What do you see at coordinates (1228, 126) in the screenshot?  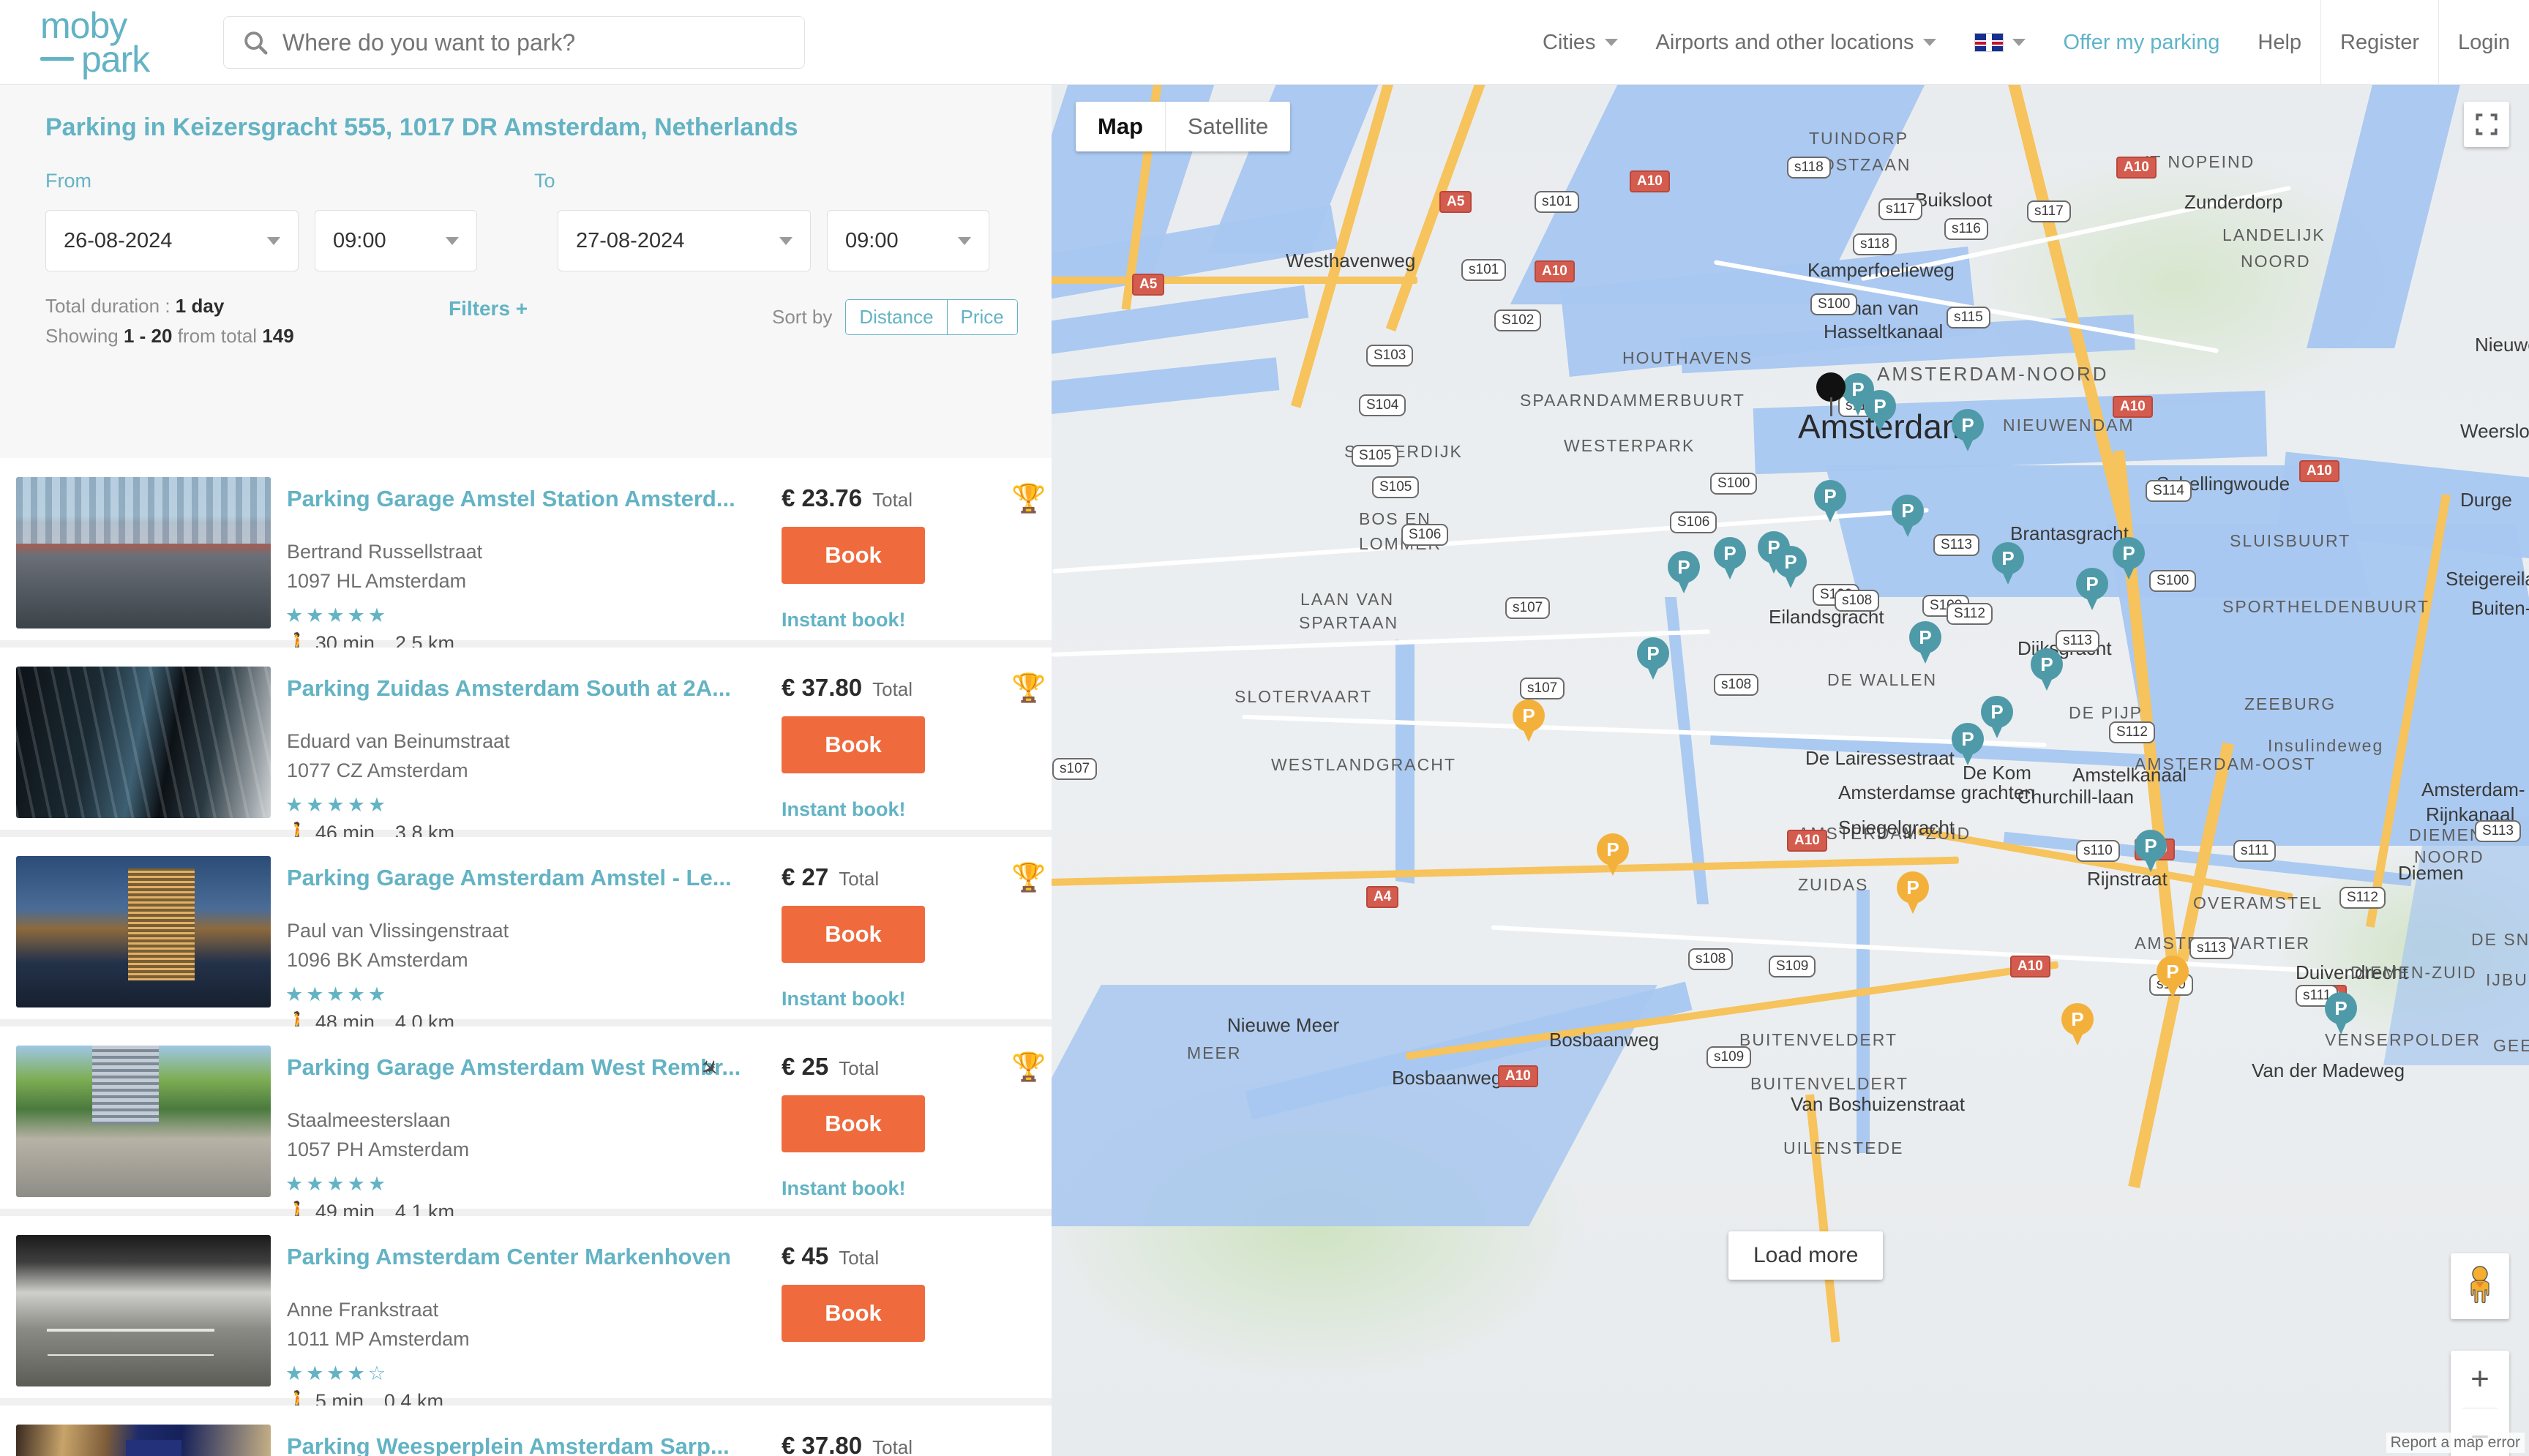 I see `map-type-satellite-button: Satellite` at bounding box center [1228, 126].